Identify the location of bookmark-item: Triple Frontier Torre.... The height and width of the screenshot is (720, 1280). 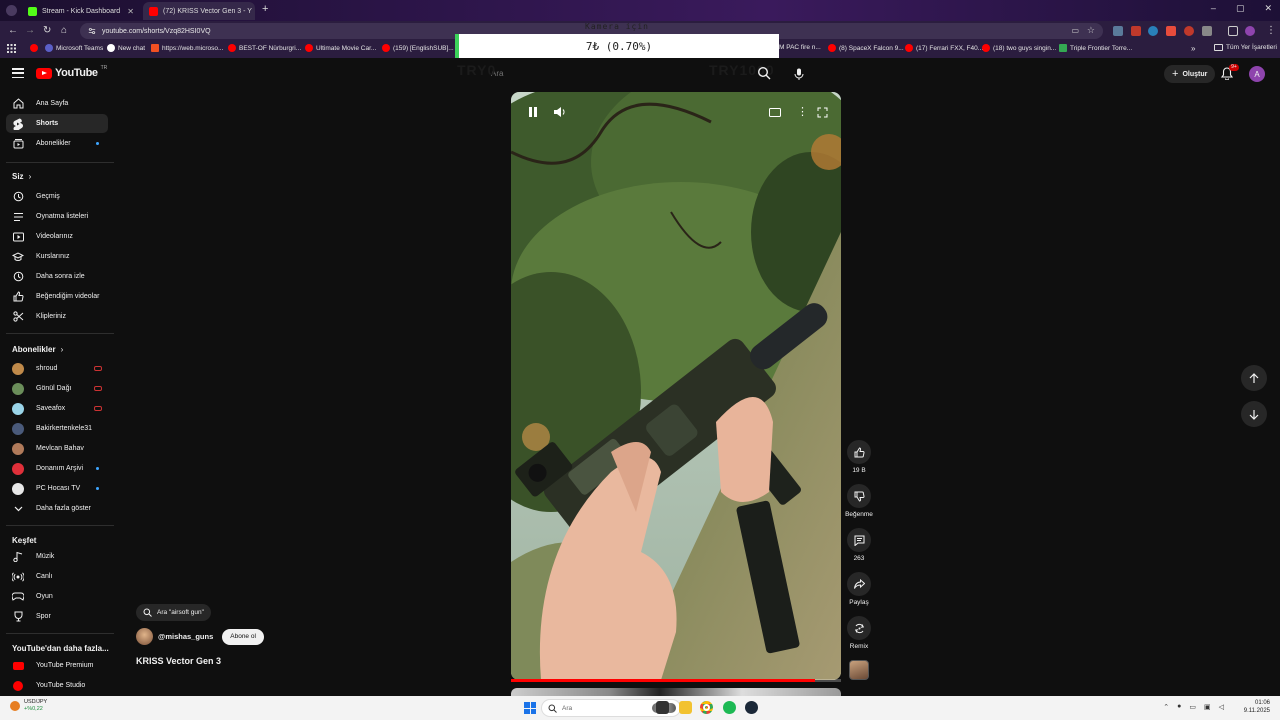
(1095, 48).